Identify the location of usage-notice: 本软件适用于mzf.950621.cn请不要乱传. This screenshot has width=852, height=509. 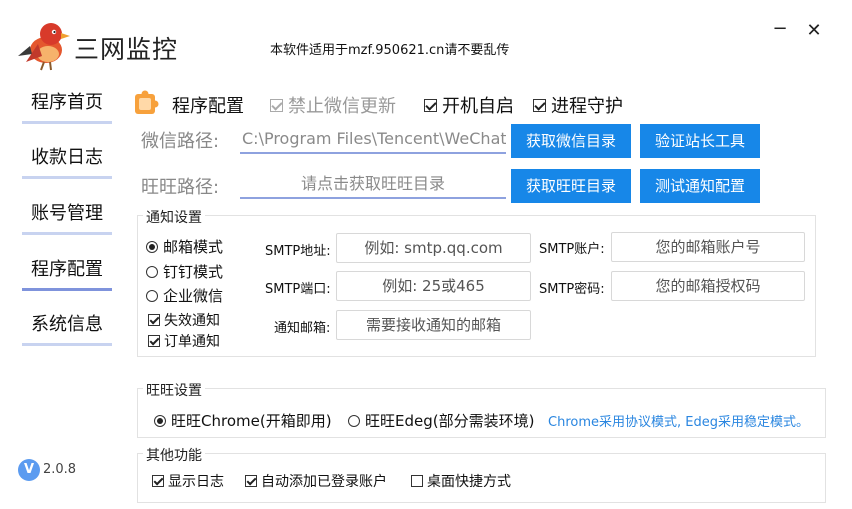
(390, 50).